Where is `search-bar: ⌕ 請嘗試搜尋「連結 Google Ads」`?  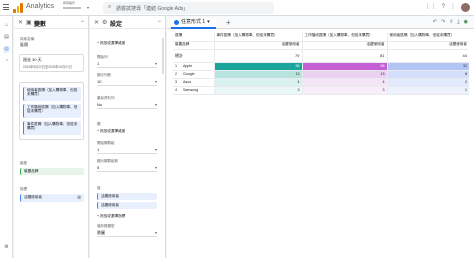 search-bar: ⌕ 請嘗試搜尋「連結 Google Ads」 is located at coordinates (188, 8).